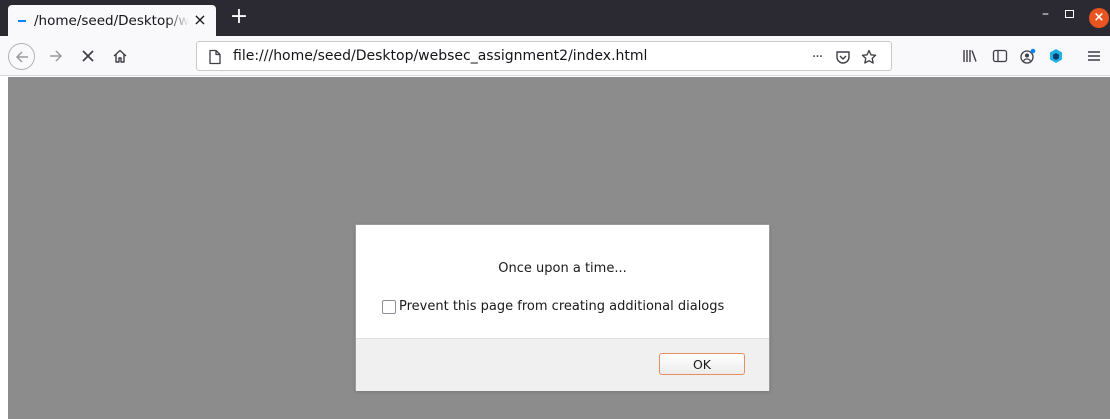 This screenshot has height=419, width=1110. I want to click on pocket-shield-icon, so click(843, 57).